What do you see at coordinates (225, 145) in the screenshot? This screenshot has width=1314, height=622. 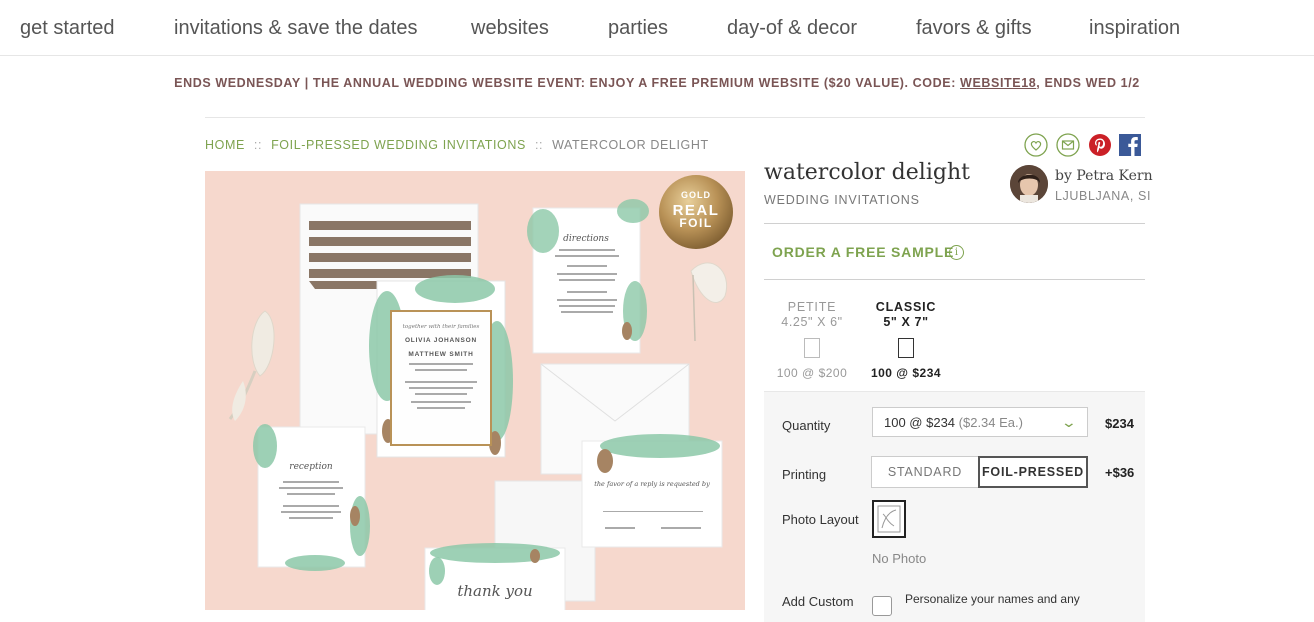 I see `breadcrumb-home: HOME` at bounding box center [225, 145].